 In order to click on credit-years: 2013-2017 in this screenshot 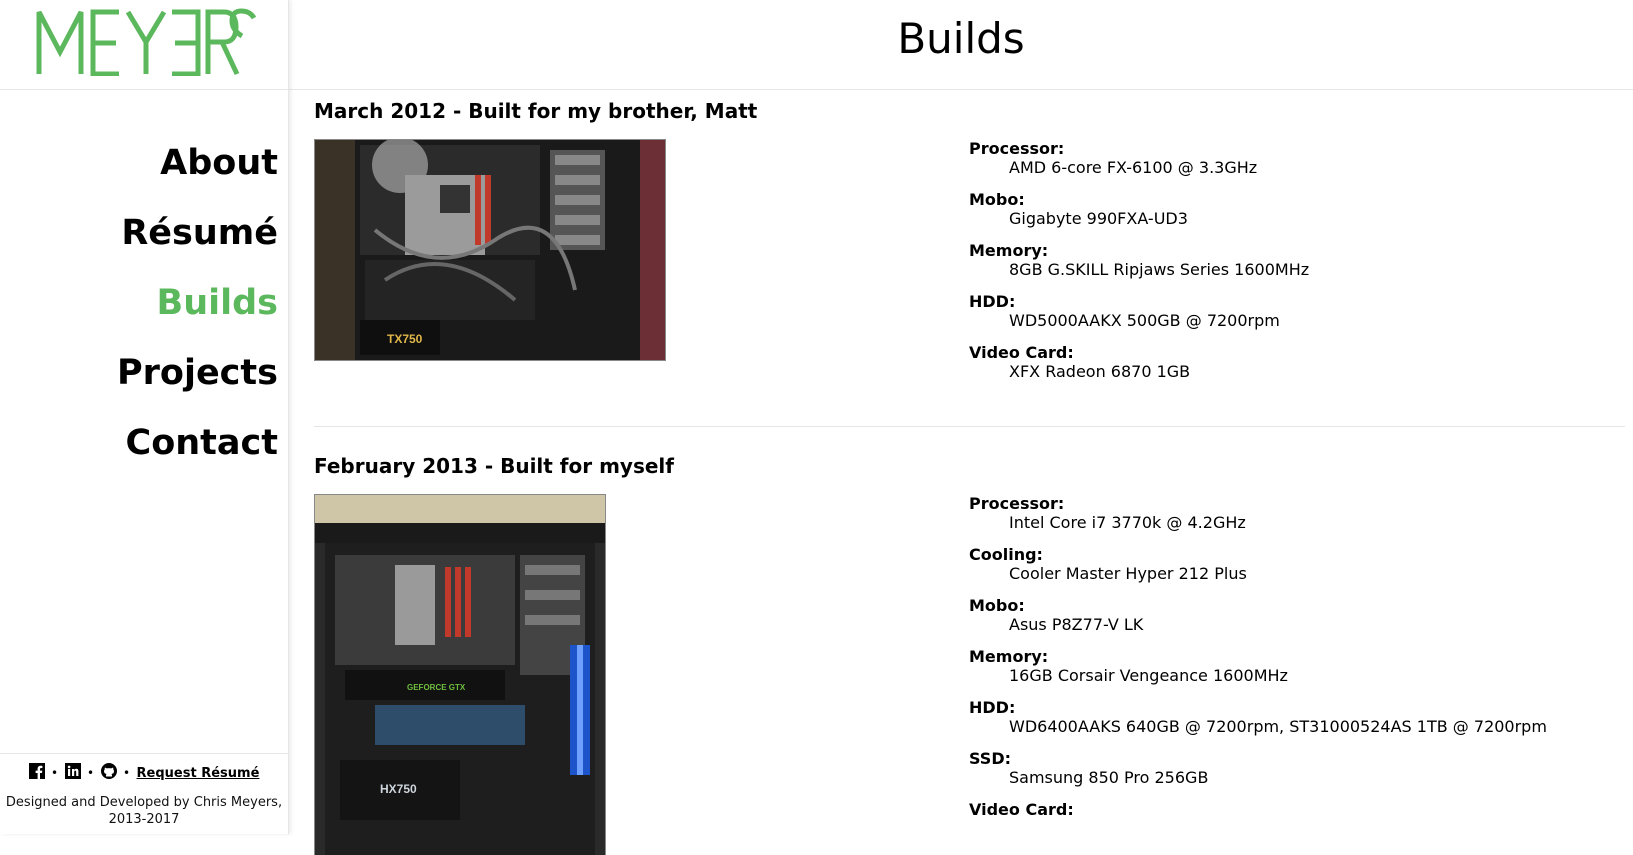, I will do `click(144, 819)`.